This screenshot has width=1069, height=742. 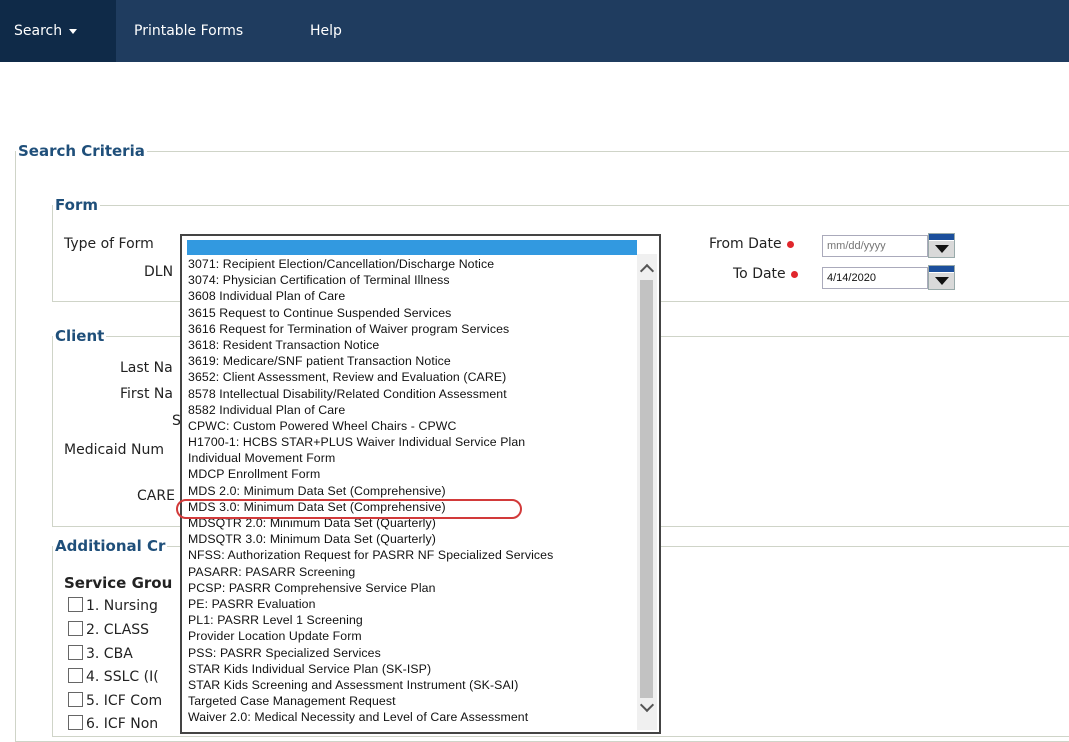 I want to click on service-group-checkbox: 5. ICF Com, so click(x=115, y=700).